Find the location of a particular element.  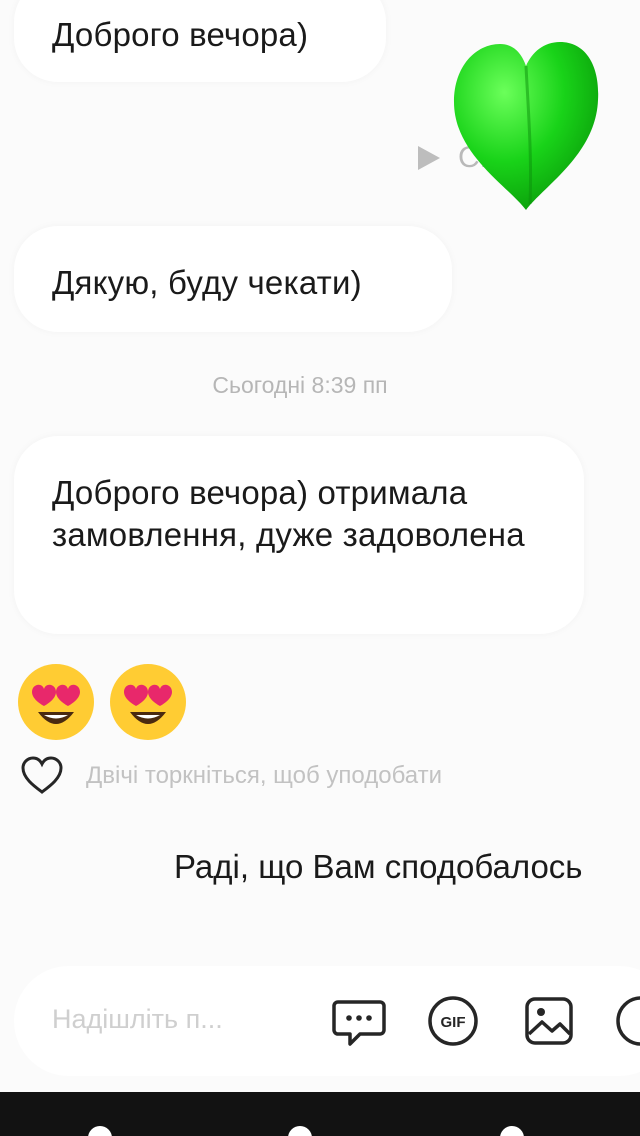

home-icon is located at coordinates (300, 1131).